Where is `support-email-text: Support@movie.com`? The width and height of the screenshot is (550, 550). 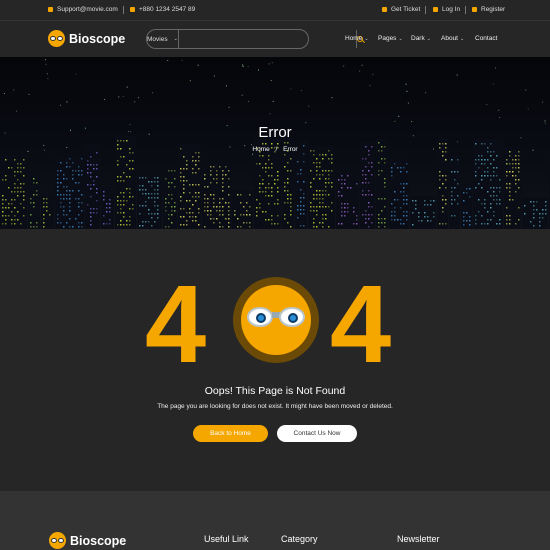 support-email-text: Support@movie.com is located at coordinates (87, 9).